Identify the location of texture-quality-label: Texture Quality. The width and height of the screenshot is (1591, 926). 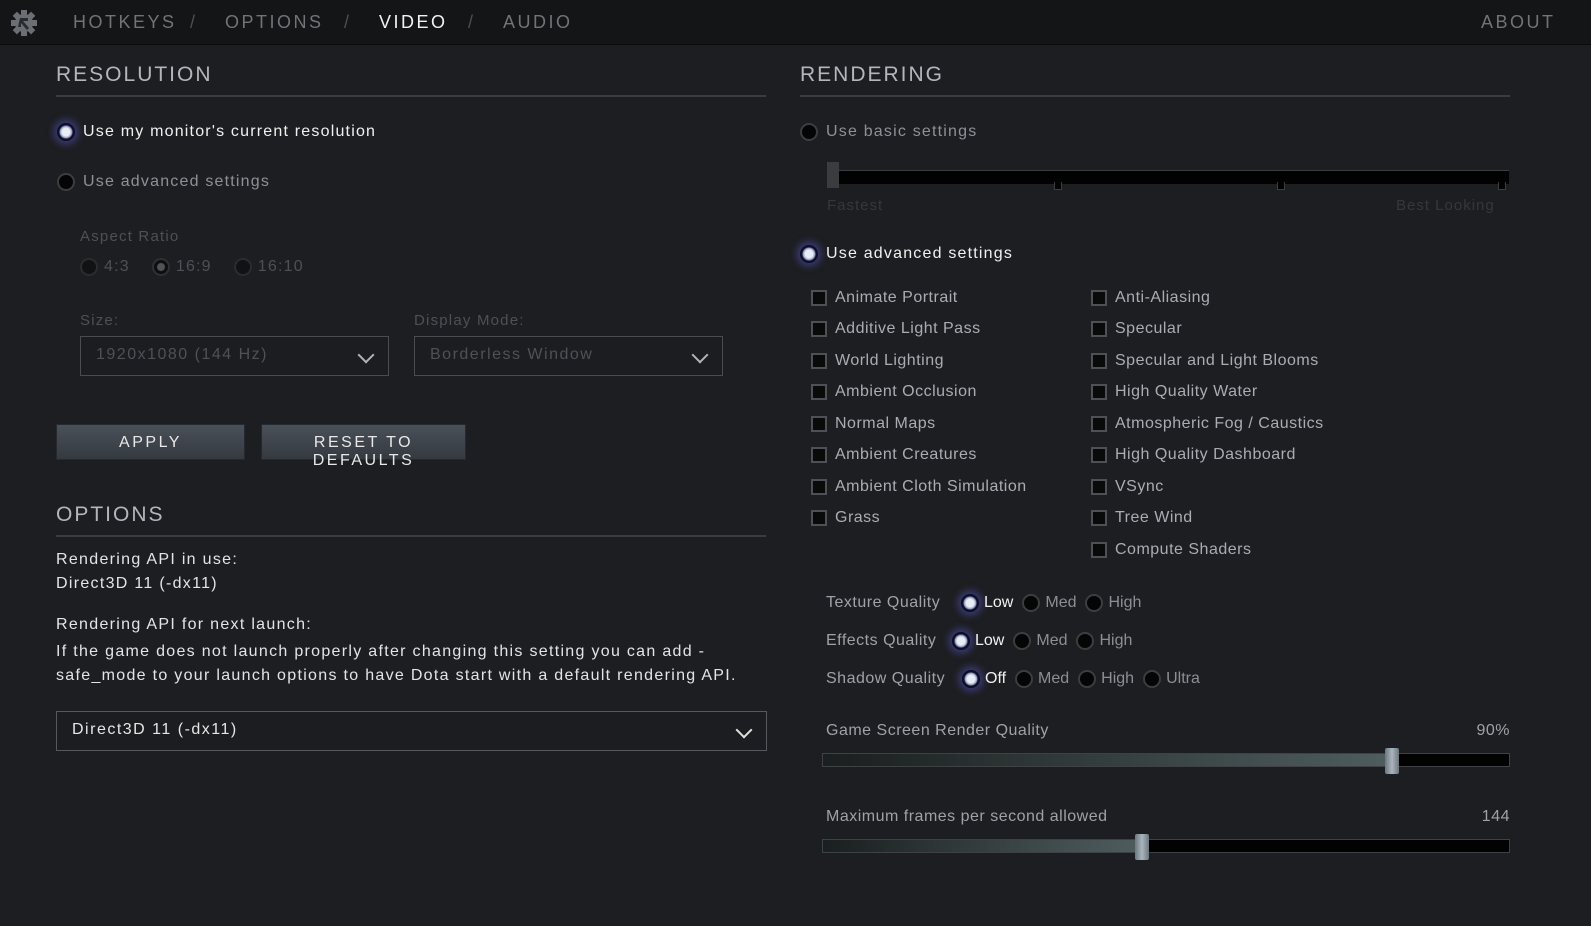
(883, 602).